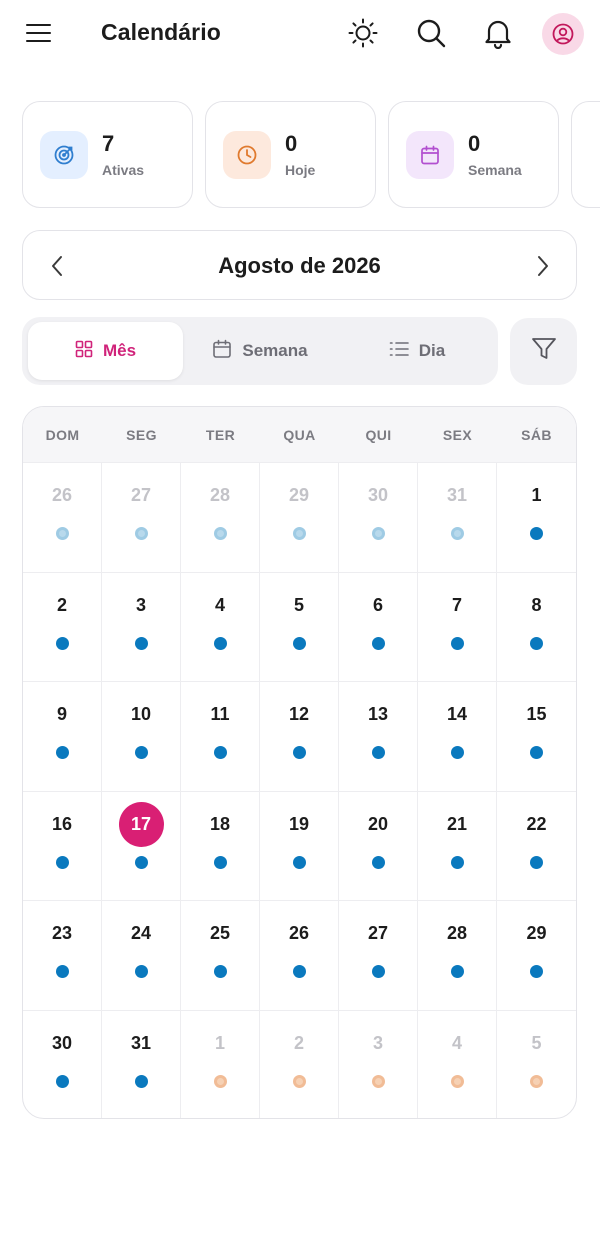 The width and height of the screenshot is (600, 1235). I want to click on day-number: 2, so click(61, 604).